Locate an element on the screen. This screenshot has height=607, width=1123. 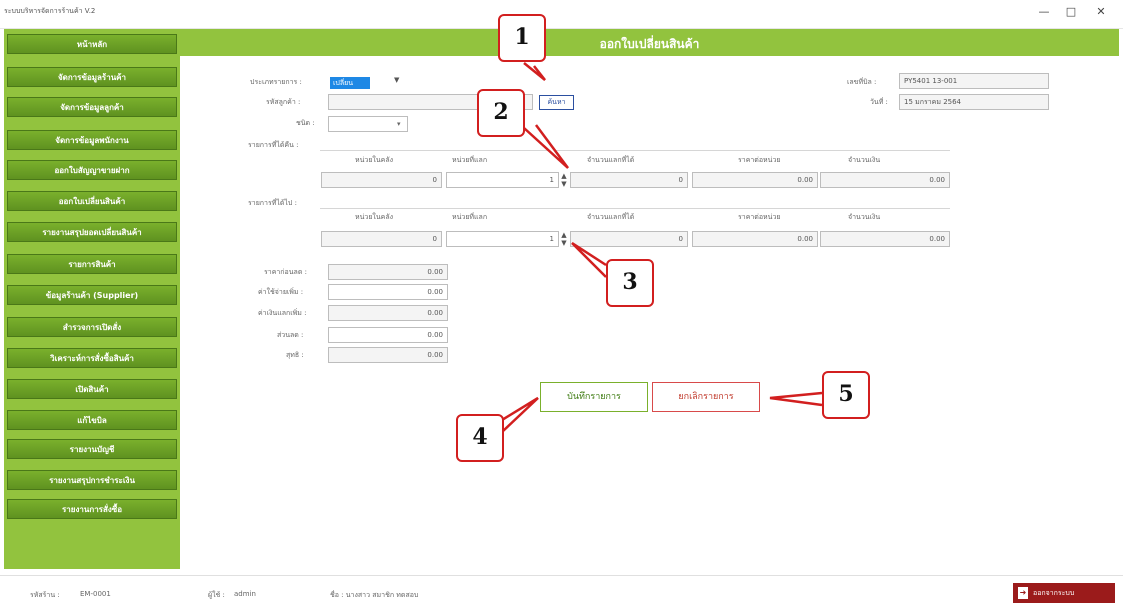
receive-amount-field: 0.00 is located at coordinates (885, 239).